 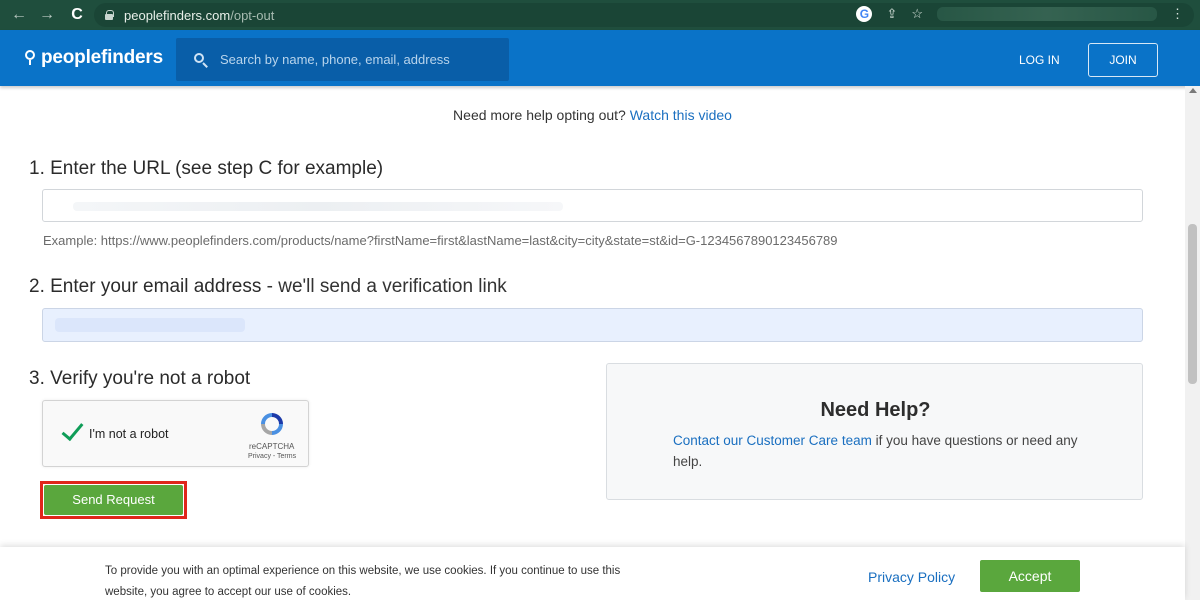 What do you see at coordinates (875, 410) in the screenshot?
I see `help-box-title: Need Help?` at bounding box center [875, 410].